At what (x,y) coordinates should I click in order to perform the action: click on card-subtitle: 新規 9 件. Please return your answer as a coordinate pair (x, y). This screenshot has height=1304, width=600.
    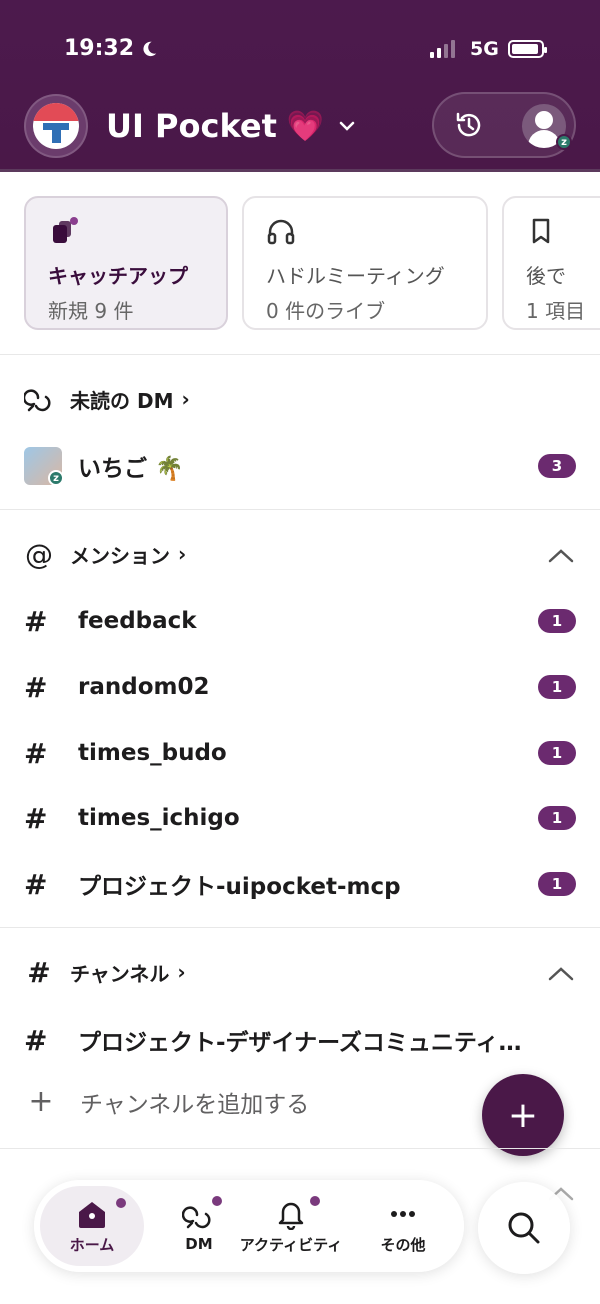
    Looking at the image, I should click on (91, 311).